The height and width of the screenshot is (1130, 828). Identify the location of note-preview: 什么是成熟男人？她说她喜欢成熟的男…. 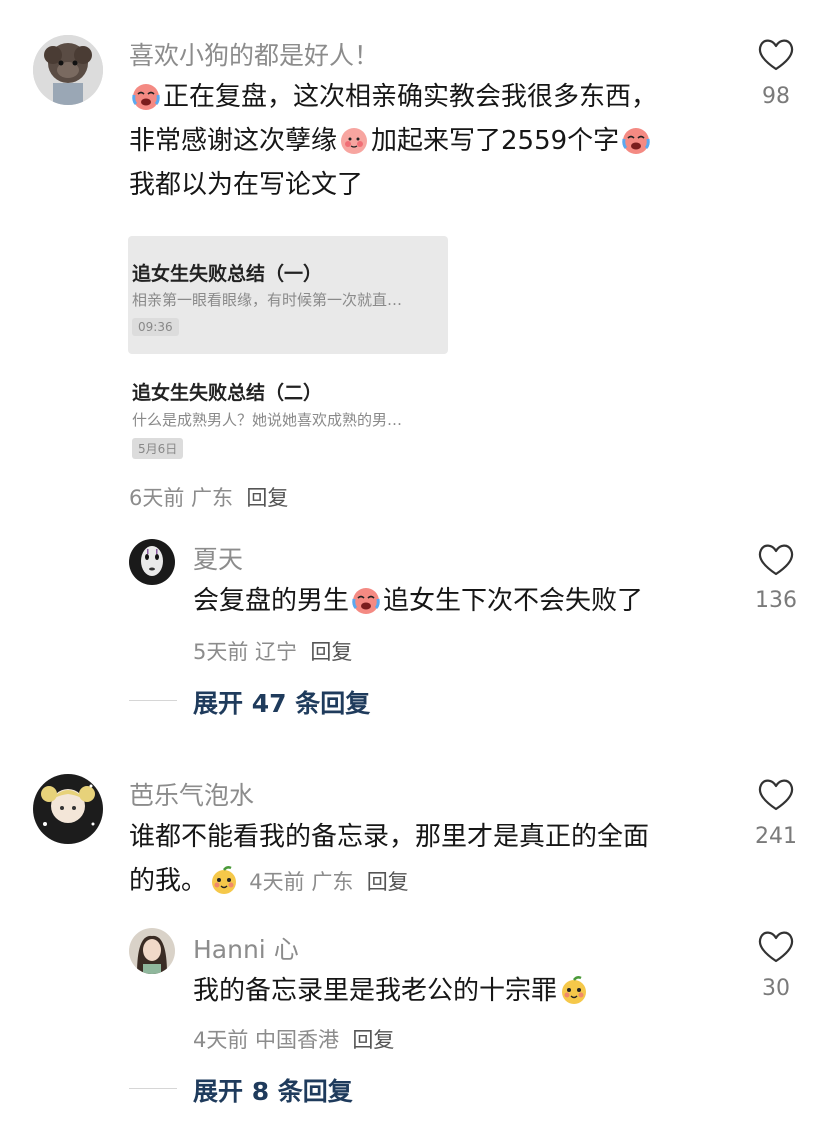
(267, 420).